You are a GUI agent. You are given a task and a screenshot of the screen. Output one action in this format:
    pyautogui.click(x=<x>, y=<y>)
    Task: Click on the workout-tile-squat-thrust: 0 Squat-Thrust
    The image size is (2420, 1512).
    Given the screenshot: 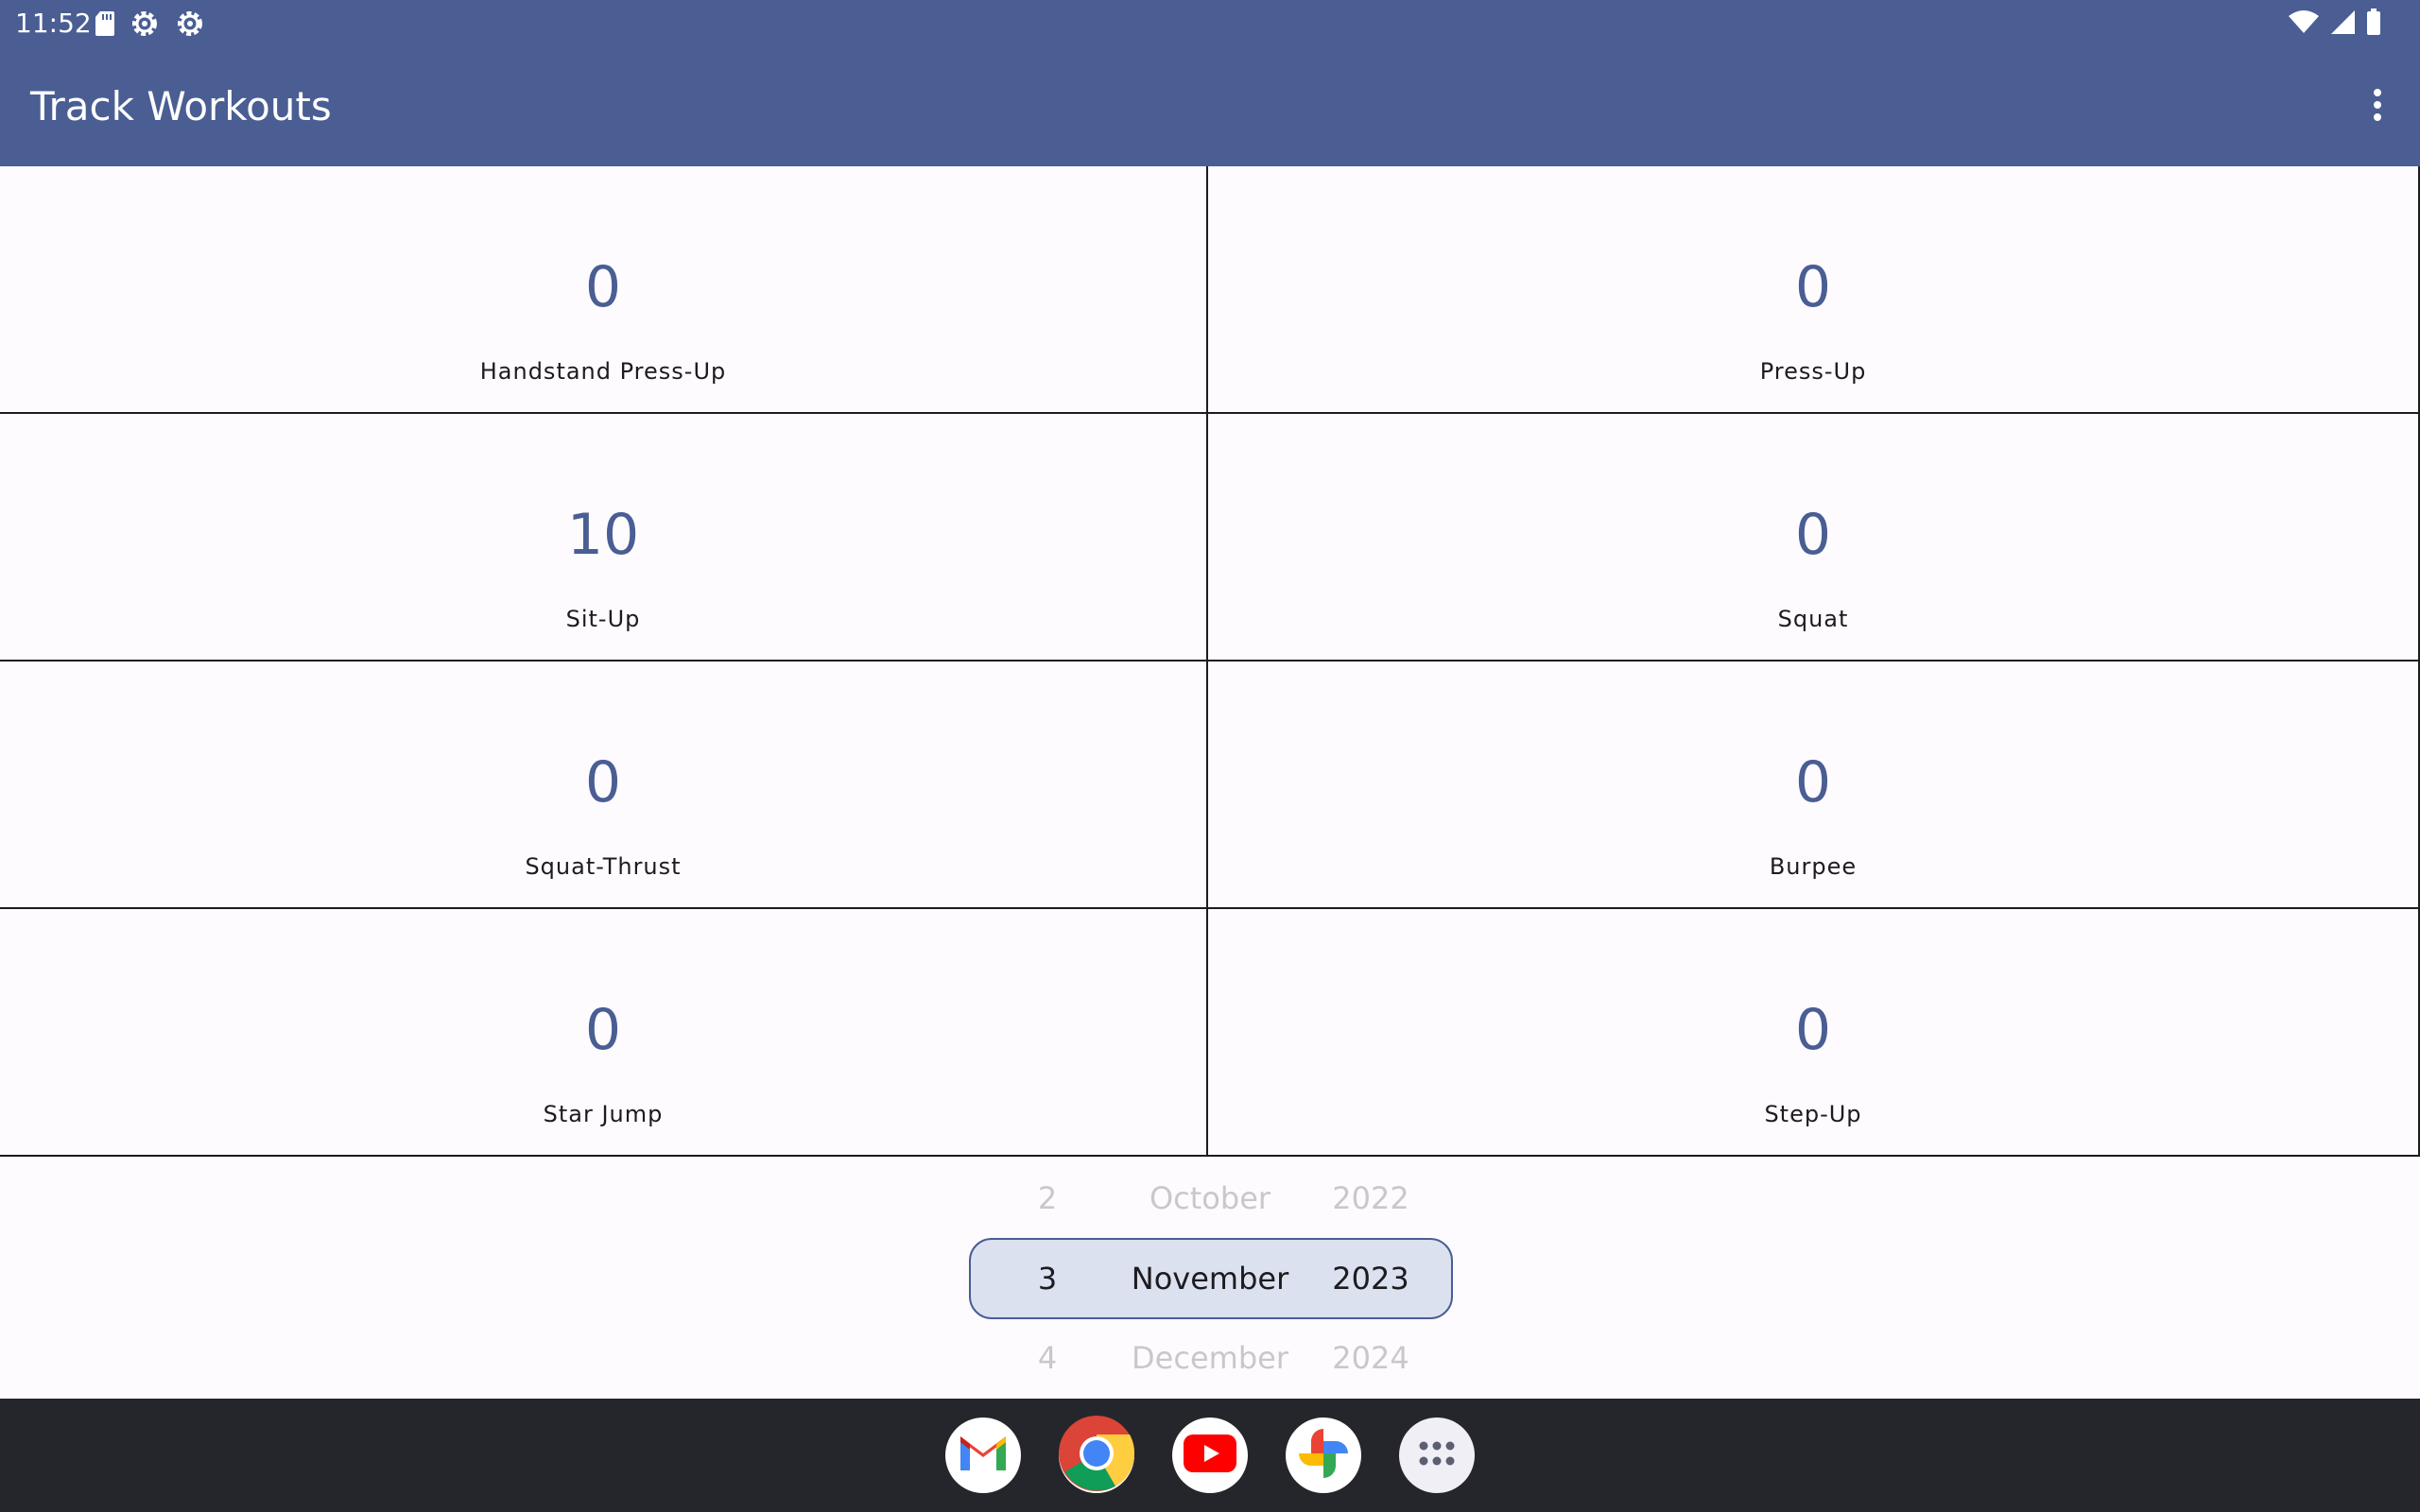 What is the action you would take?
    pyautogui.click(x=604, y=785)
    